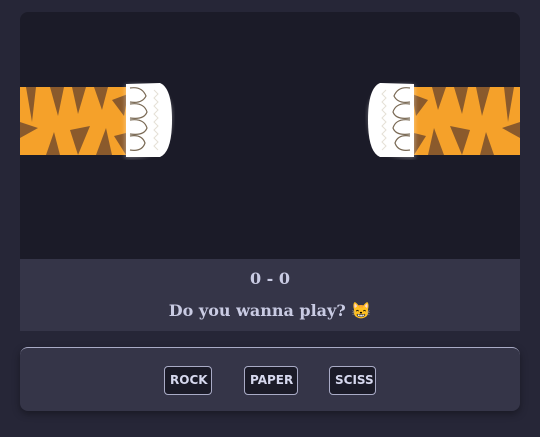 This screenshot has width=540, height=437. Describe the element at coordinates (270, 278) in the screenshot. I see `score-display: 0 - 0` at that location.